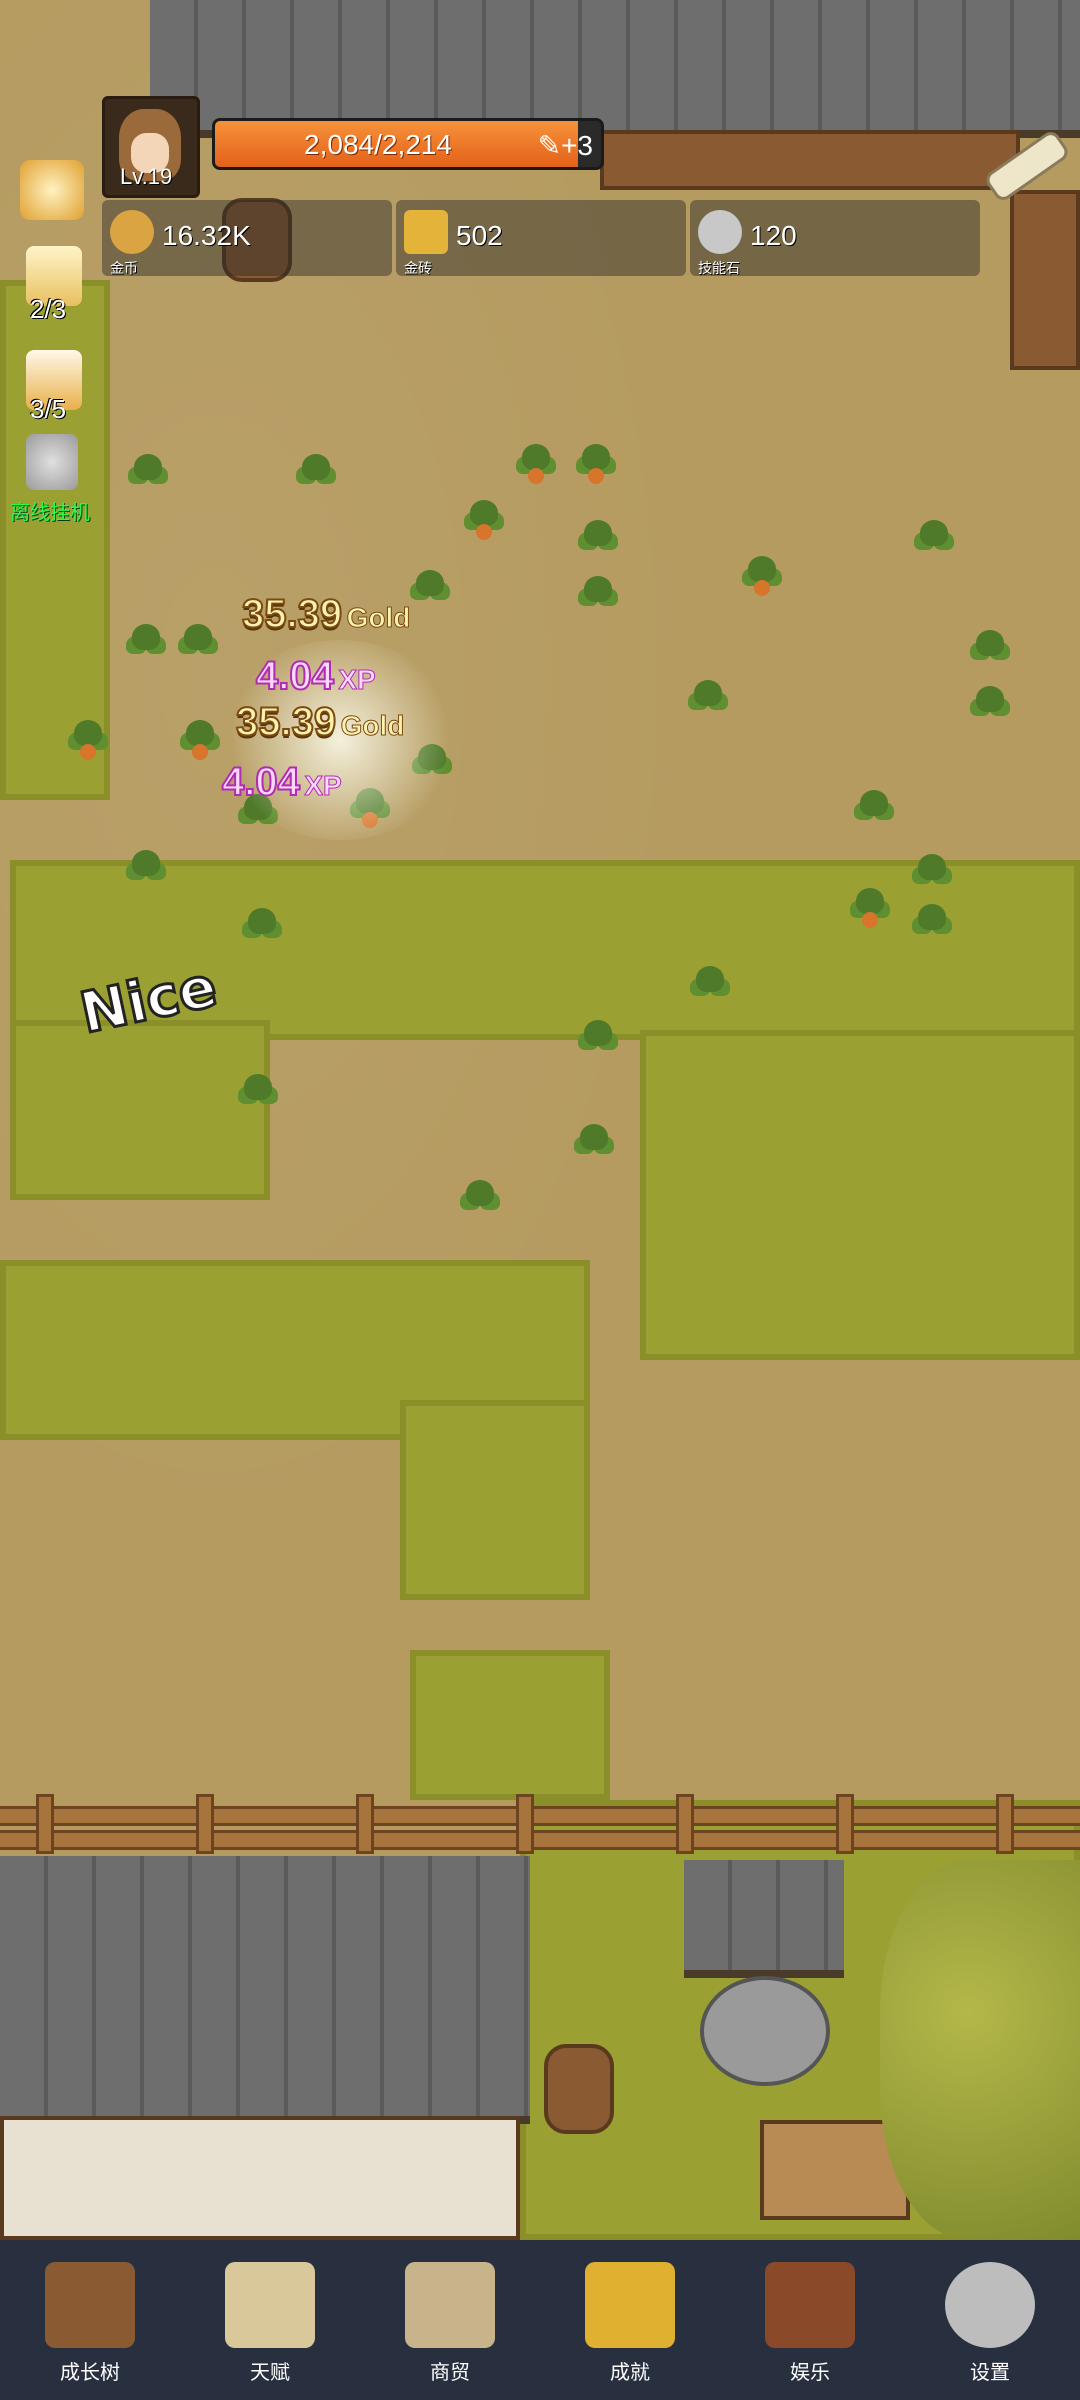 The height and width of the screenshot is (2400, 1080). Describe the element at coordinates (630, 2305) in the screenshot. I see `key-icon` at that location.